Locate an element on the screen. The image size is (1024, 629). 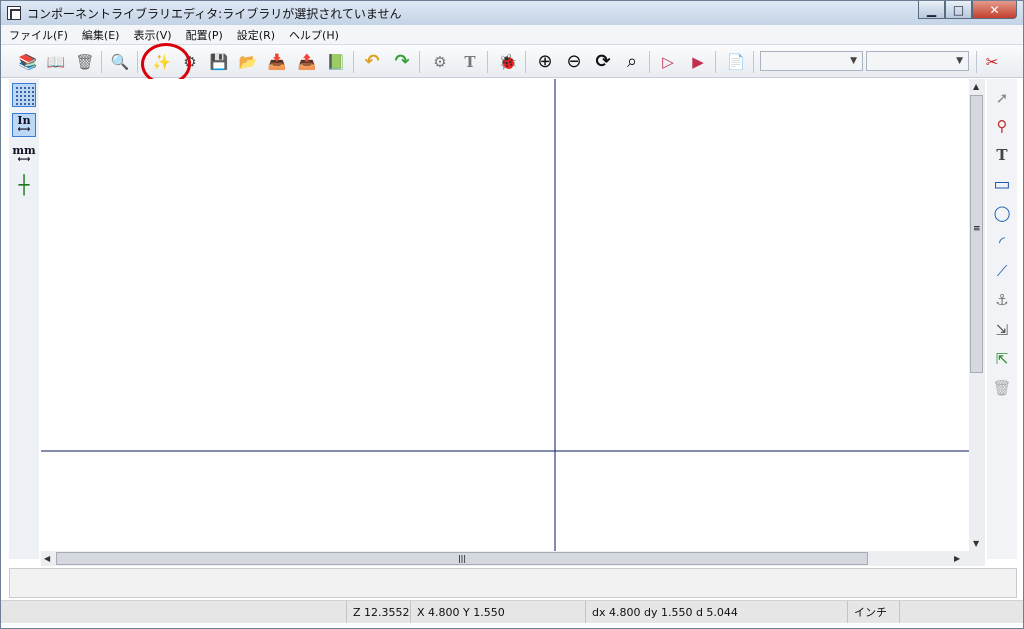
normal-body-button: ▷ is located at coordinates (668, 62).